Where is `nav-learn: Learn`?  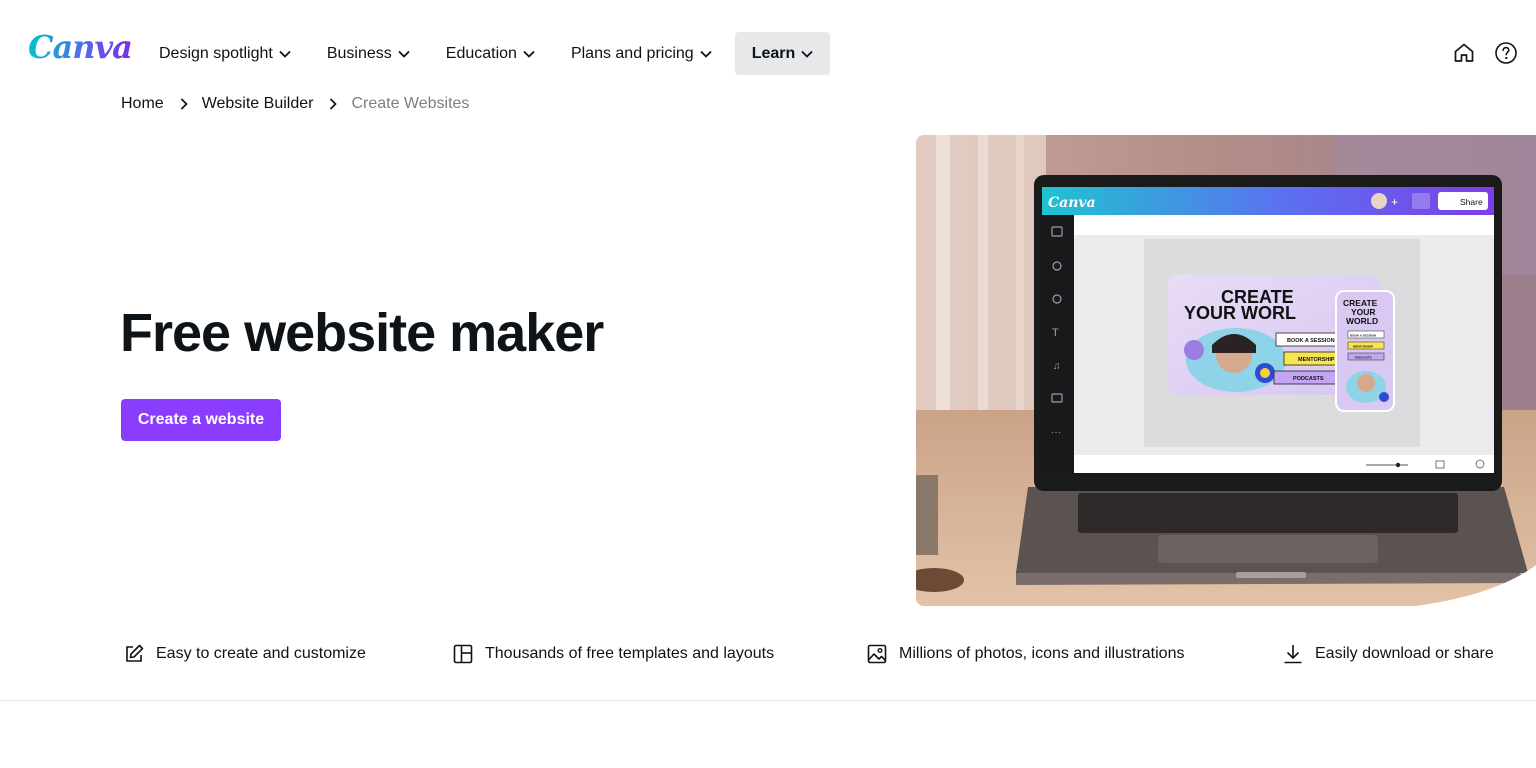 nav-learn: Learn is located at coordinates (782, 53).